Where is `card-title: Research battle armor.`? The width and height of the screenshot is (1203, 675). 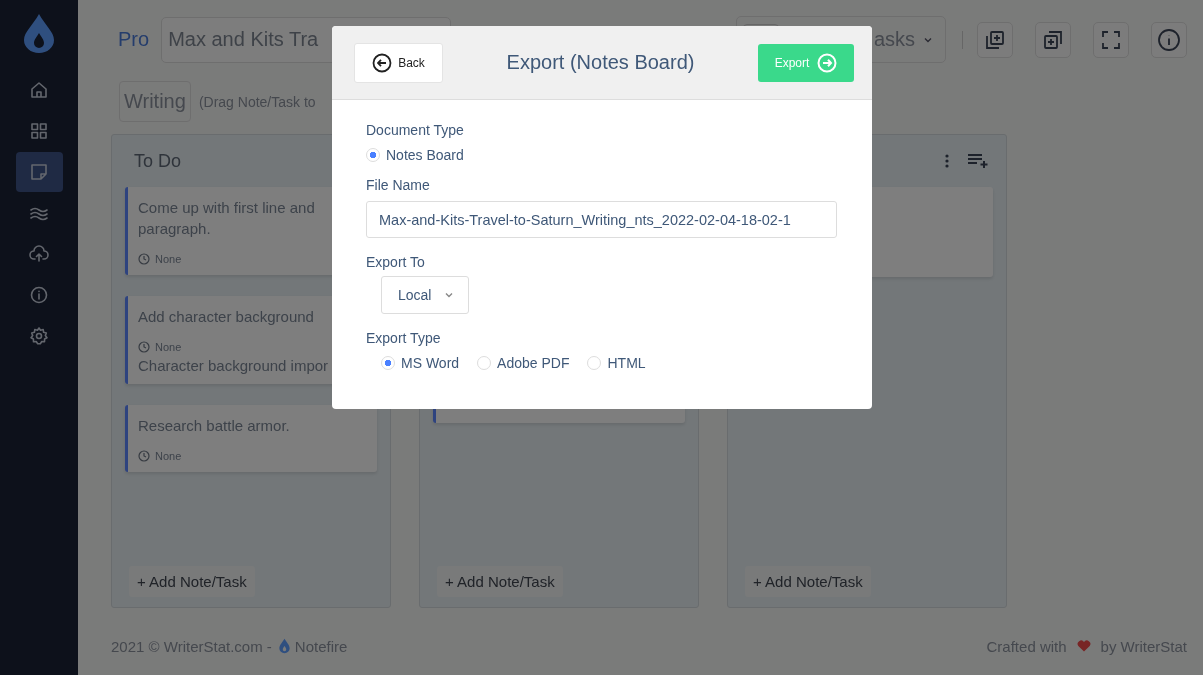
card-title: Research battle armor. is located at coordinates (214, 426).